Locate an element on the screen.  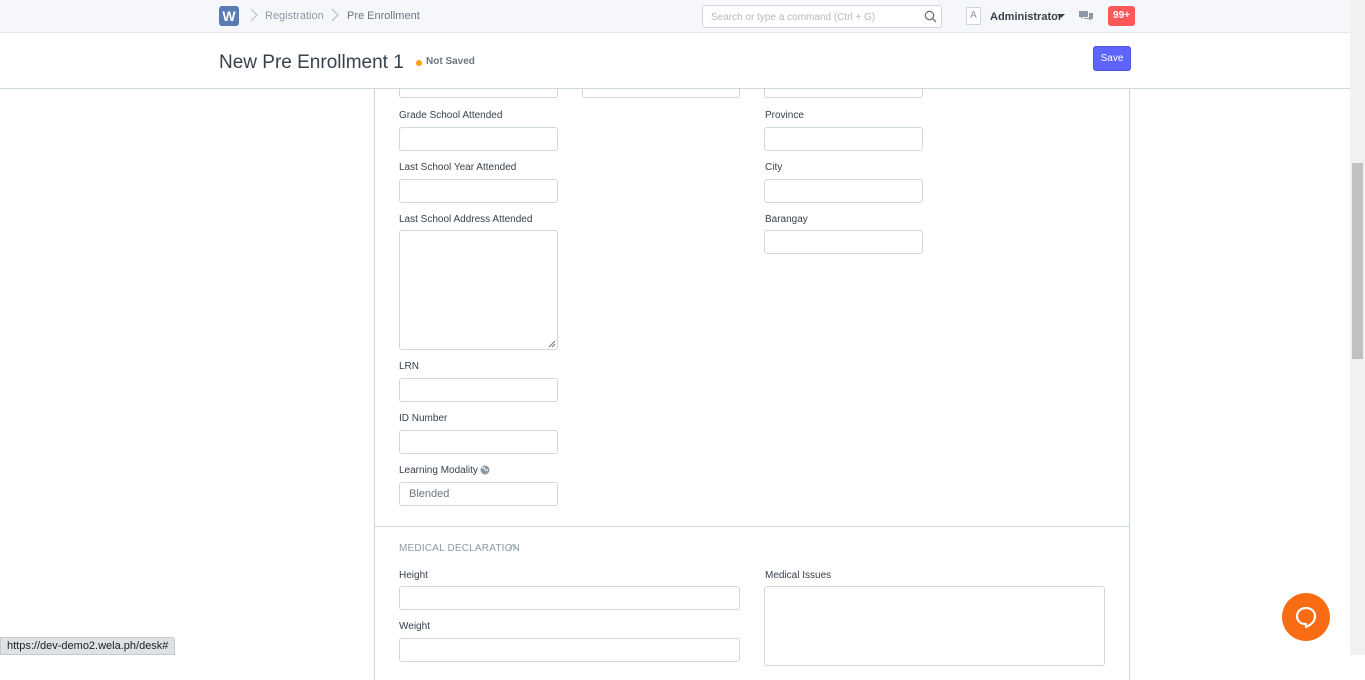
save-button: Save is located at coordinates (1112, 58).